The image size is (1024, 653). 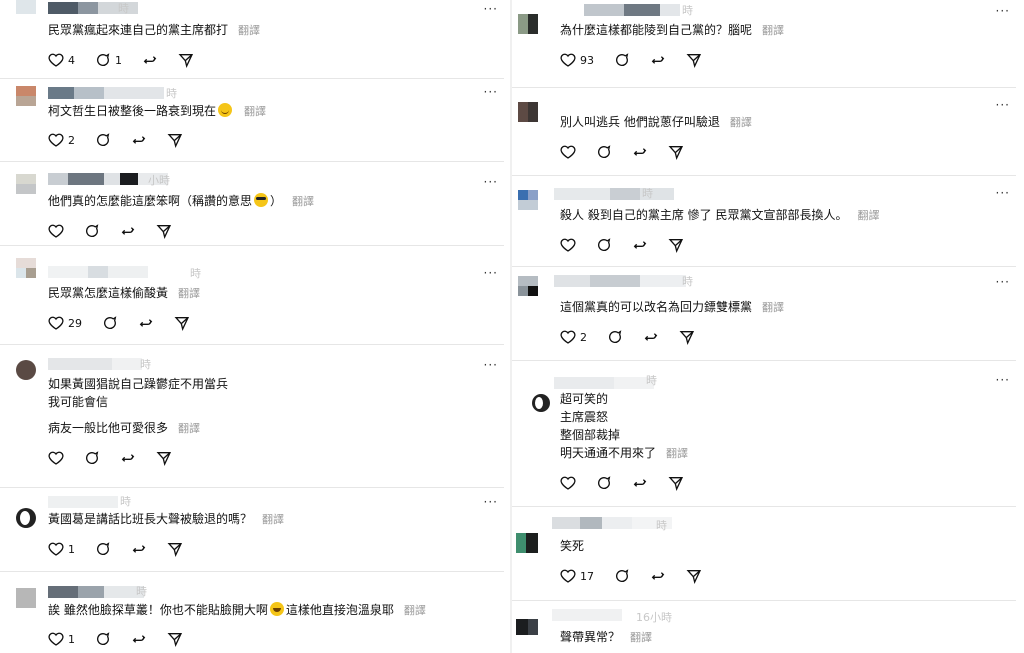 I want to click on like-button: 17, so click(x=577, y=576).